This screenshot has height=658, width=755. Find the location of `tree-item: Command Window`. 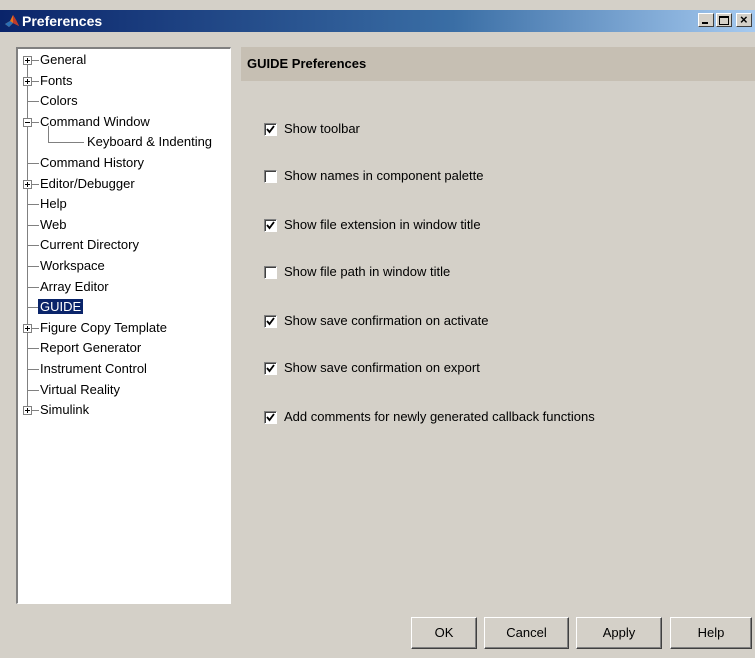

tree-item: Command Window is located at coordinates (95, 122).